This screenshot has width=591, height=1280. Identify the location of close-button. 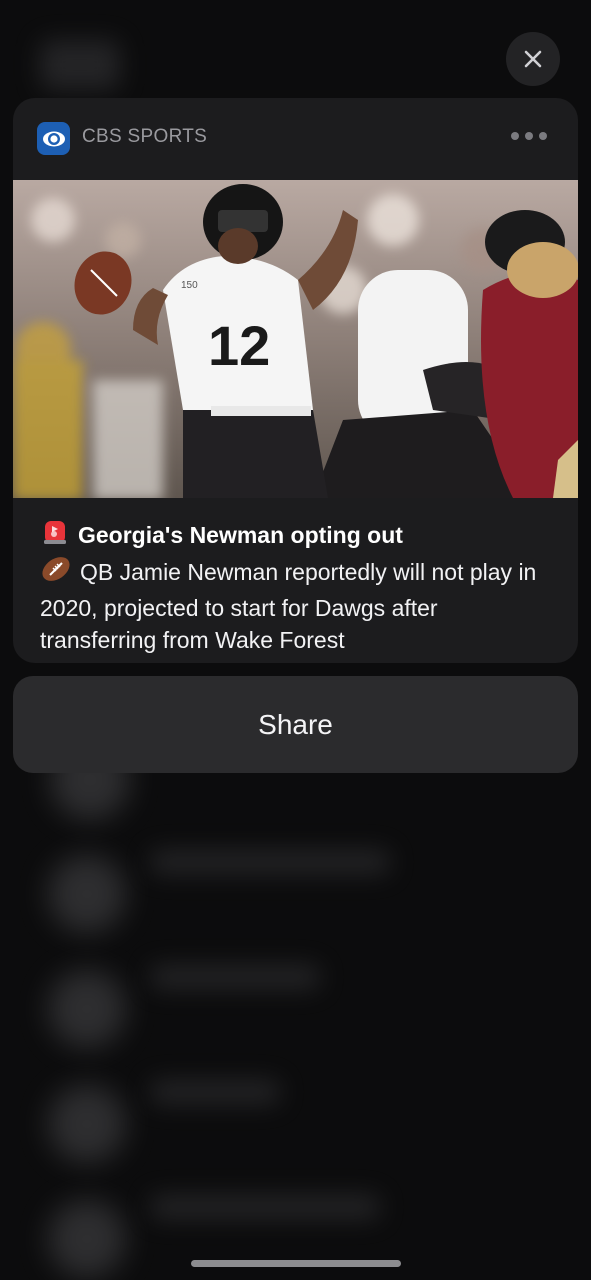
(533, 59).